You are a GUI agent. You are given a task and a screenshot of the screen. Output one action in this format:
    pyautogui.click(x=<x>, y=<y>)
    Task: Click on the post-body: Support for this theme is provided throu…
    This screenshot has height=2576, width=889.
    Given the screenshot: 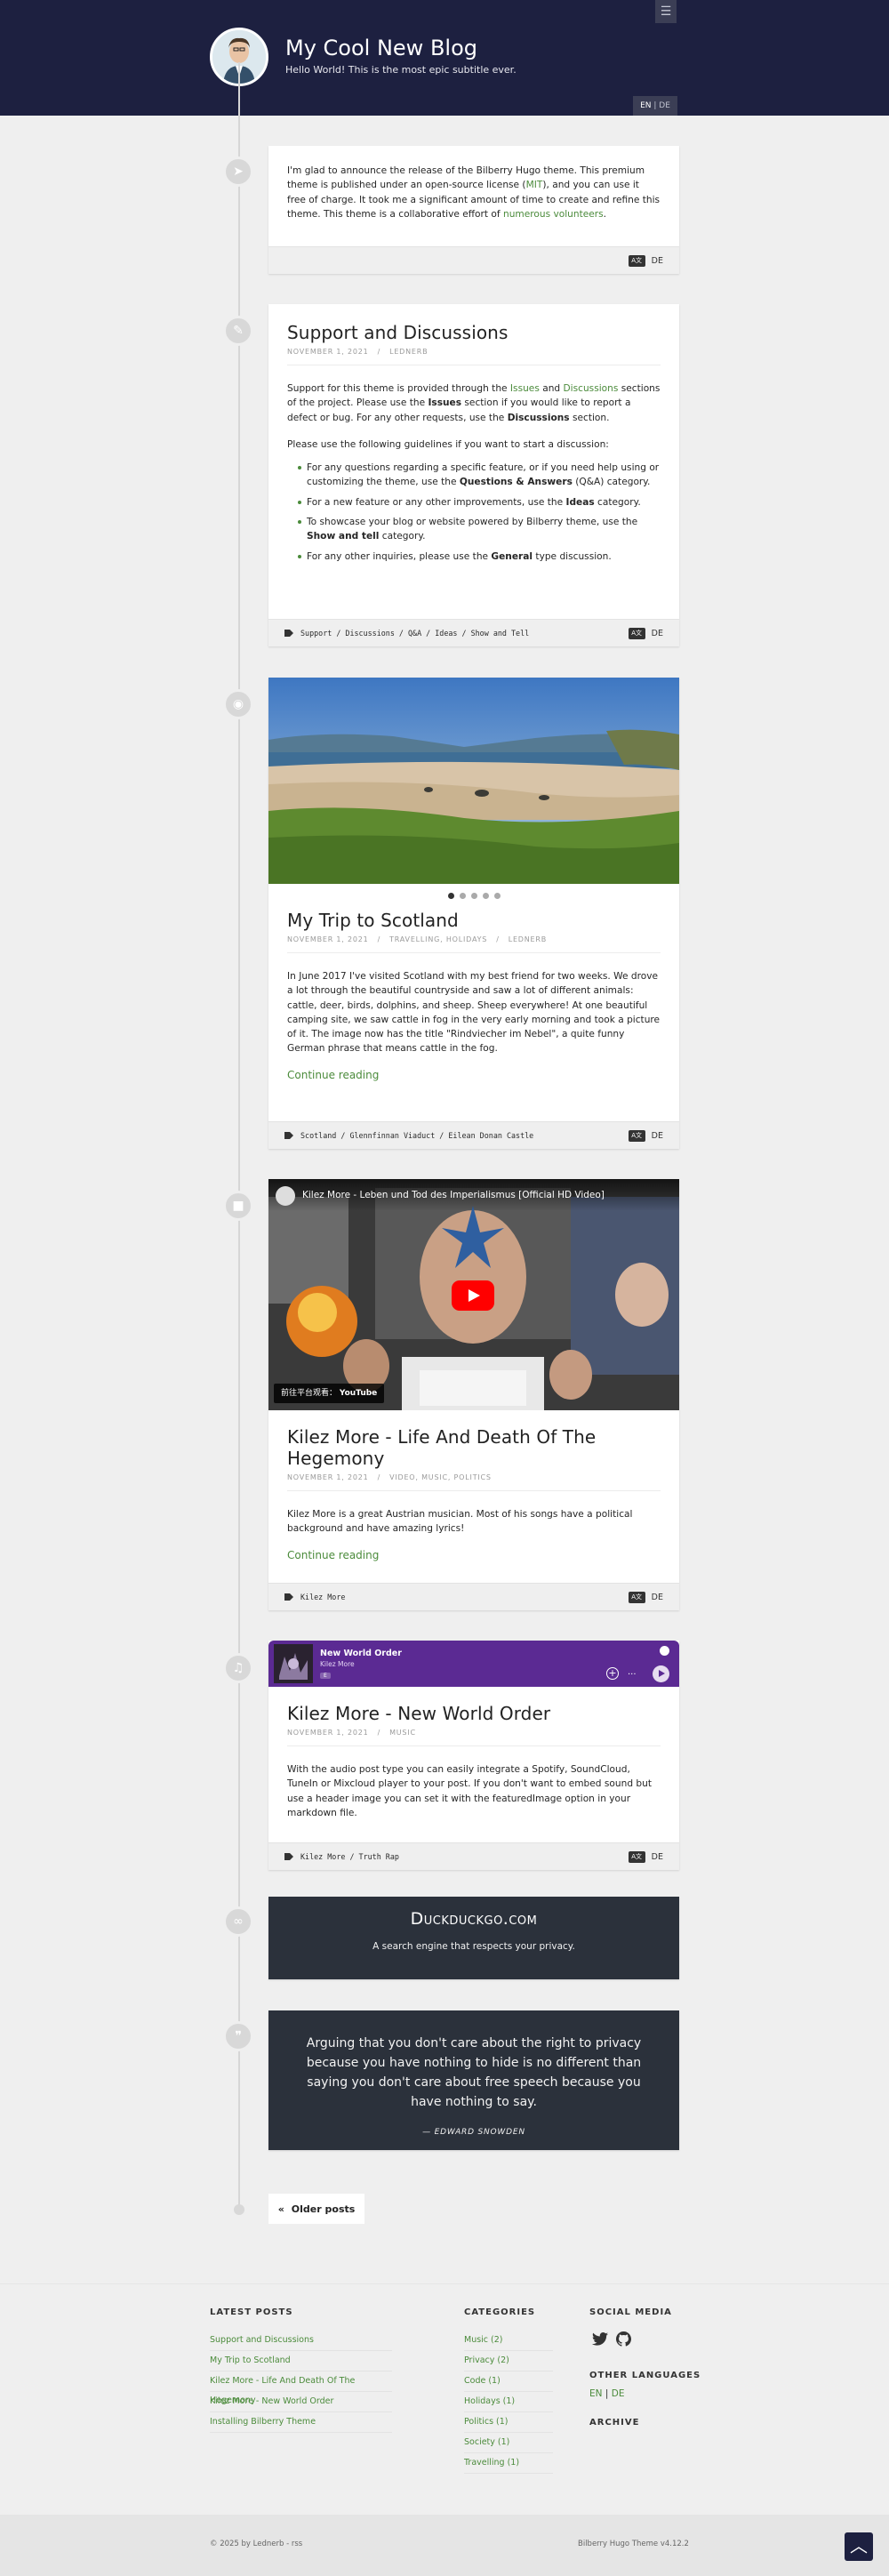 What is the action you would take?
    pyautogui.click(x=474, y=472)
    